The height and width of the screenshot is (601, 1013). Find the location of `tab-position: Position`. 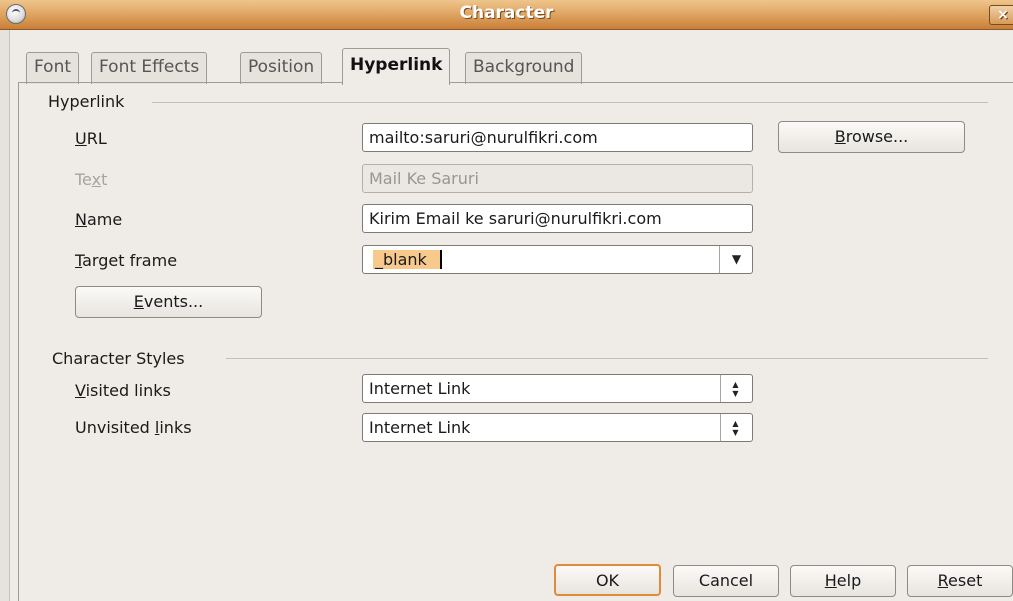

tab-position: Position is located at coordinates (281, 68).